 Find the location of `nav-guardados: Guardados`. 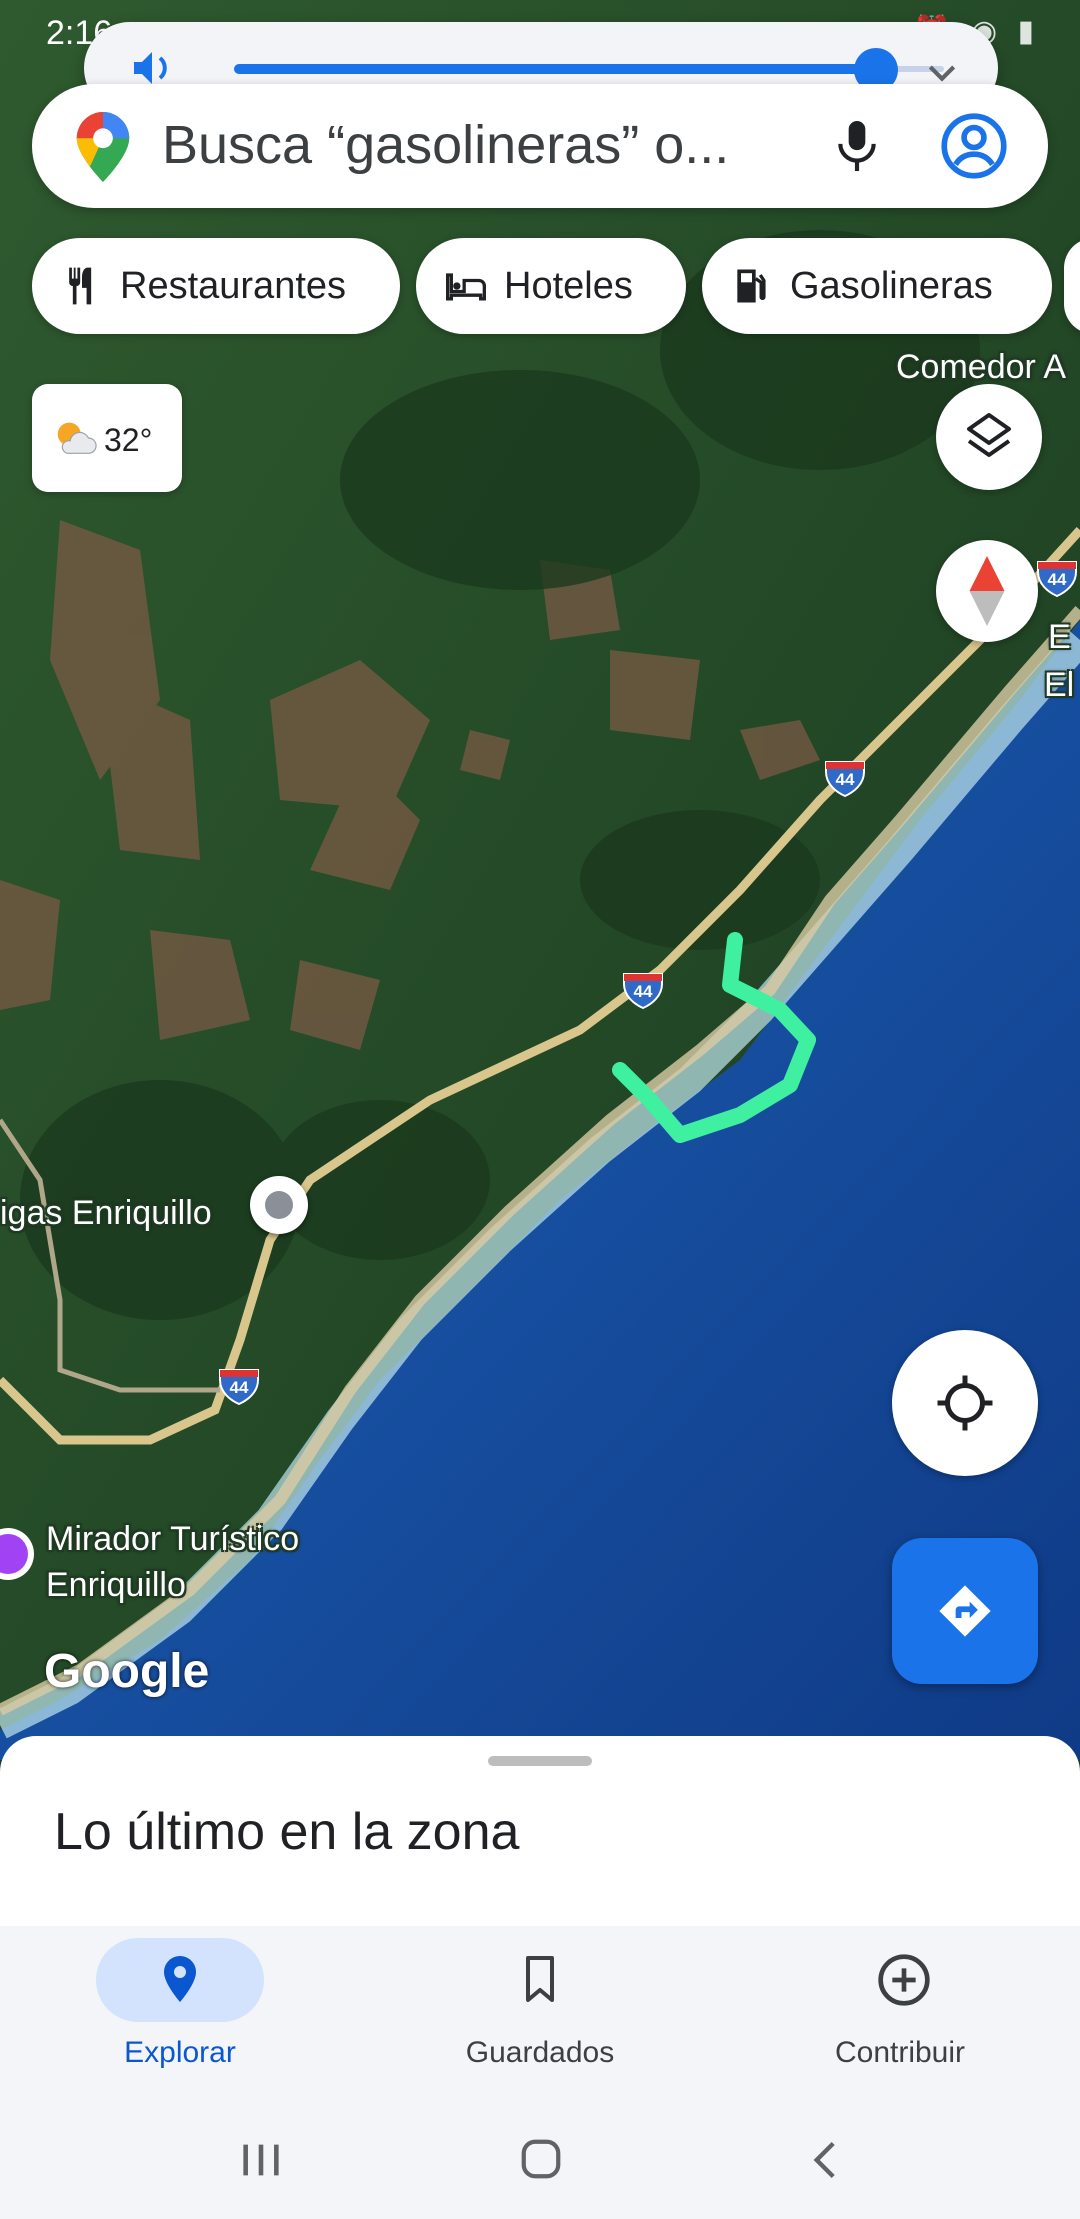

nav-guardados: Guardados is located at coordinates (540, 2016).